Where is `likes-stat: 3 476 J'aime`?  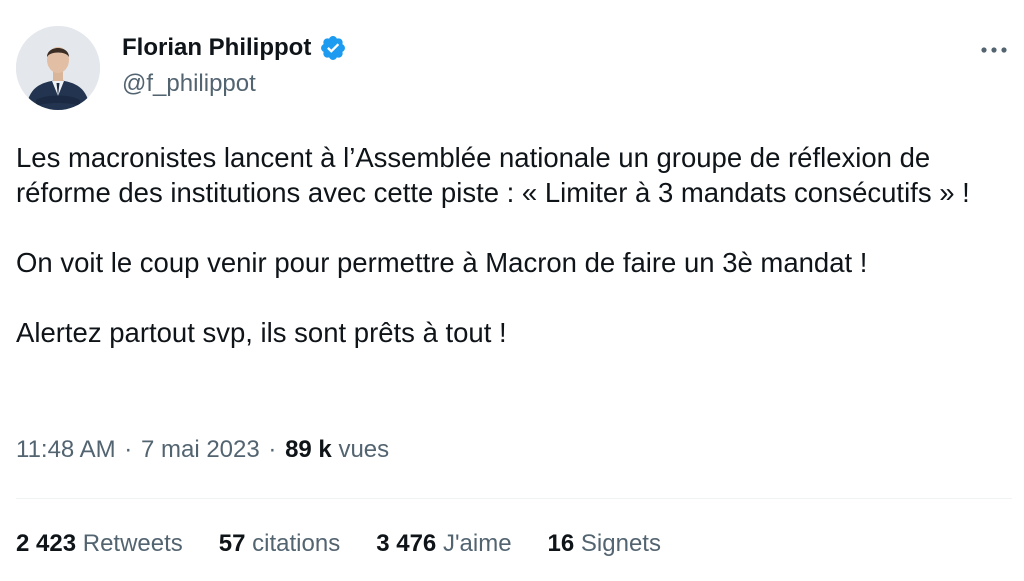
likes-stat: 3 476 J'aime is located at coordinates (443, 544).